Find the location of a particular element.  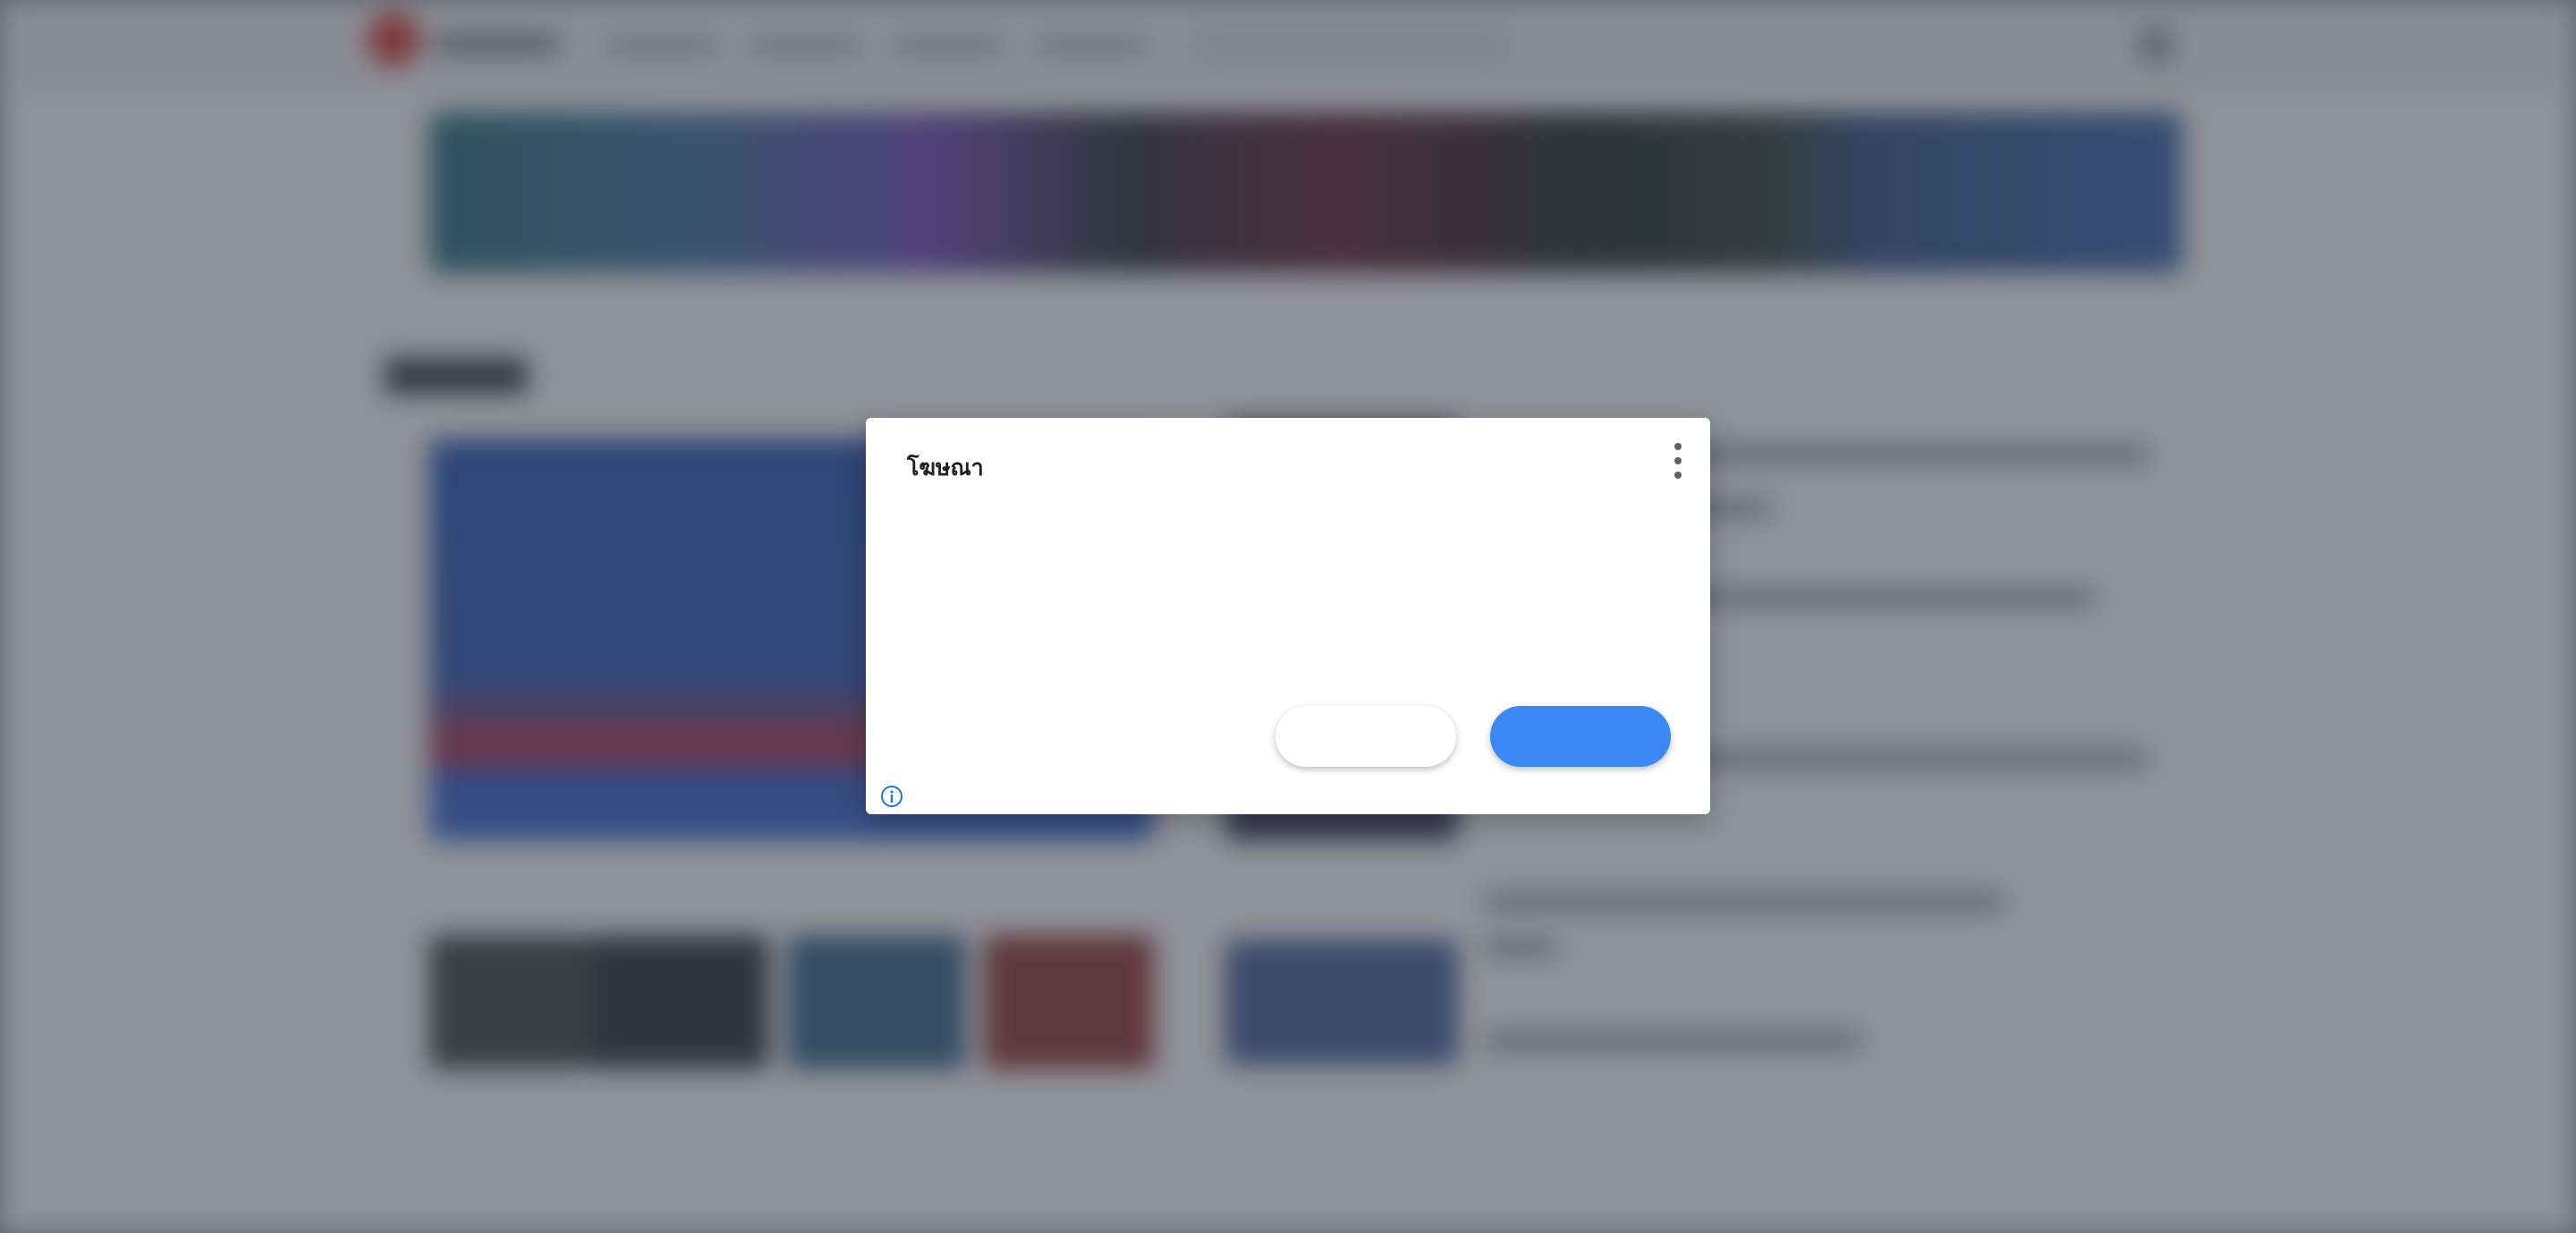

dialog-title: โฆษณา is located at coordinates (945, 467).